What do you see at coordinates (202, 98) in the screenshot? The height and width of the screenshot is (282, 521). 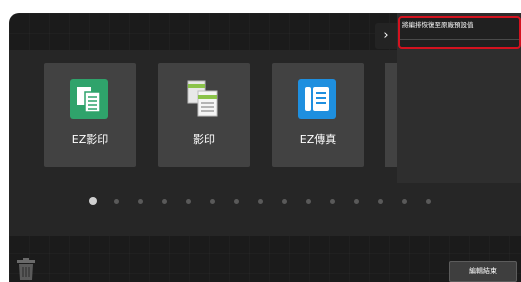 I see `copy-icon` at bounding box center [202, 98].